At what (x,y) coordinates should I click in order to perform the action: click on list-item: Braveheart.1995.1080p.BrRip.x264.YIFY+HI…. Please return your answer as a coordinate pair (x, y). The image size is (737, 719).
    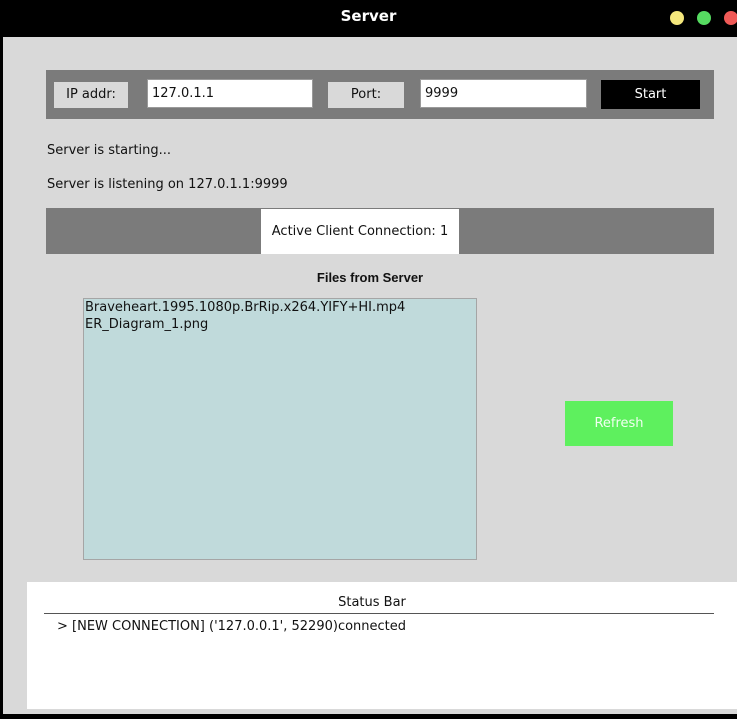
    Looking at the image, I should click on (280, 307).